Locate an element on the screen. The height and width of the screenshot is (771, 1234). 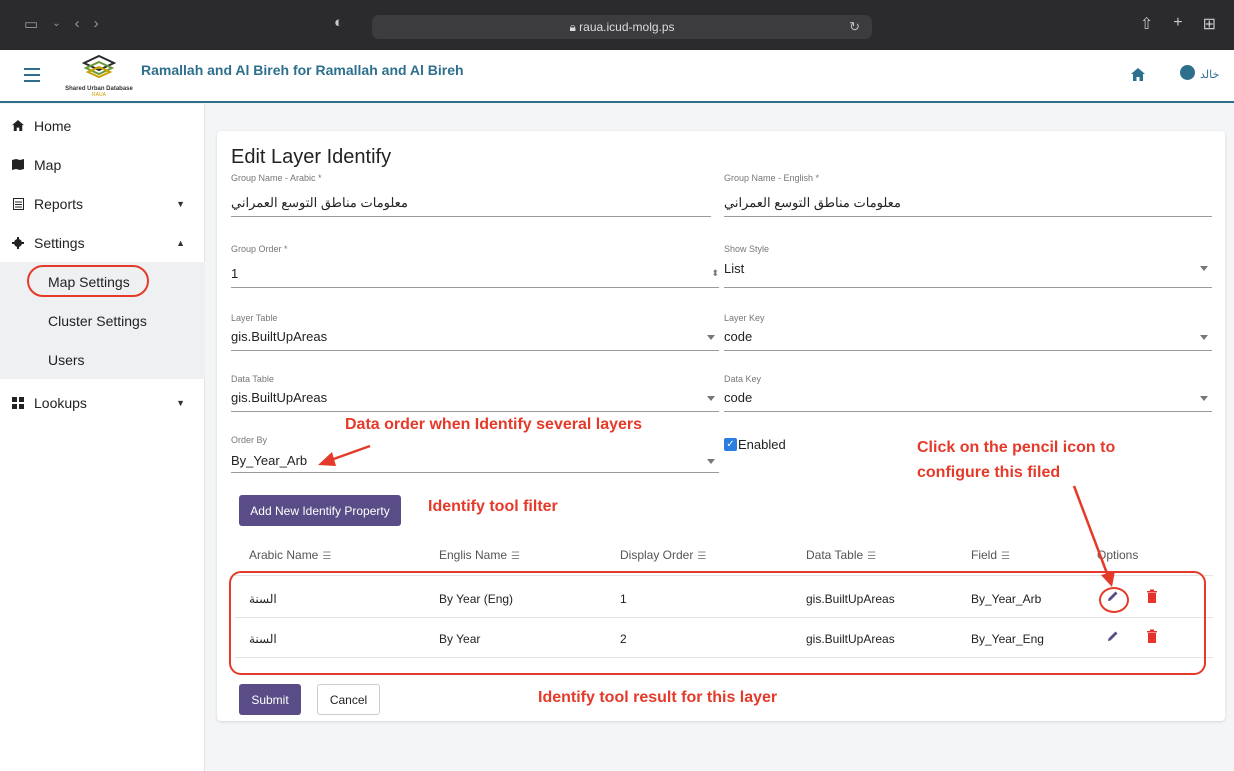
field-value: 1 is located at coordinates (235, 273).